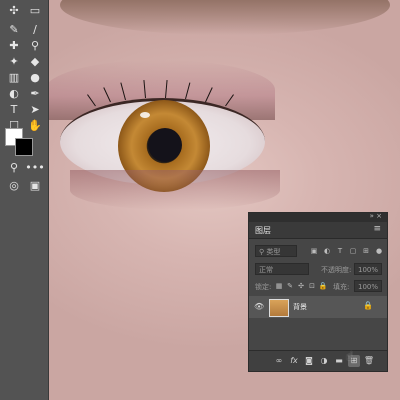  Describe the element at coordinates (14, 78) in the screenshot. I see `gradient-tool-icon: ▥` at that location.